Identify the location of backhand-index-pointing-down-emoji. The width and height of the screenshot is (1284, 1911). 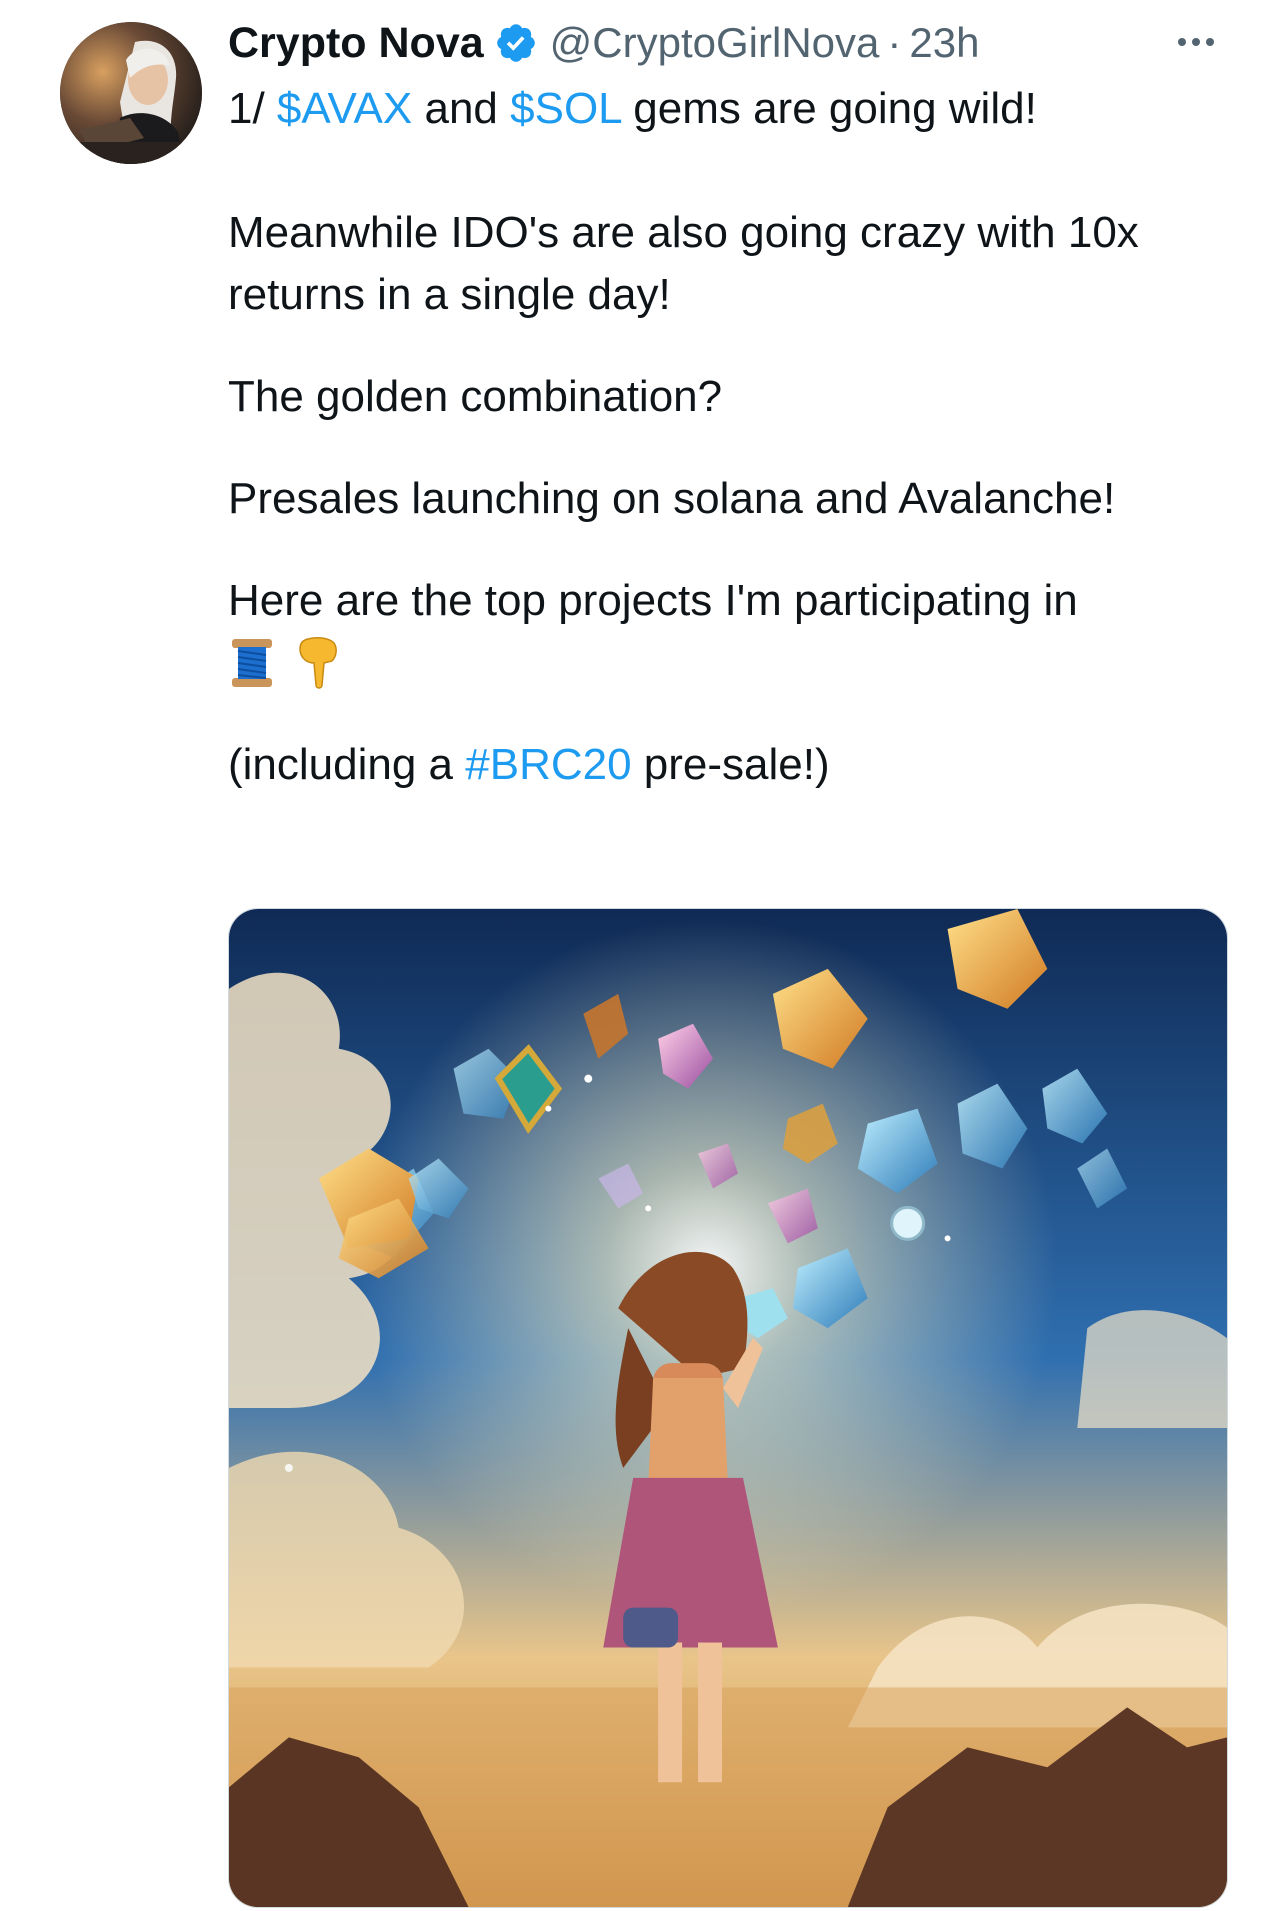
(318, 663).